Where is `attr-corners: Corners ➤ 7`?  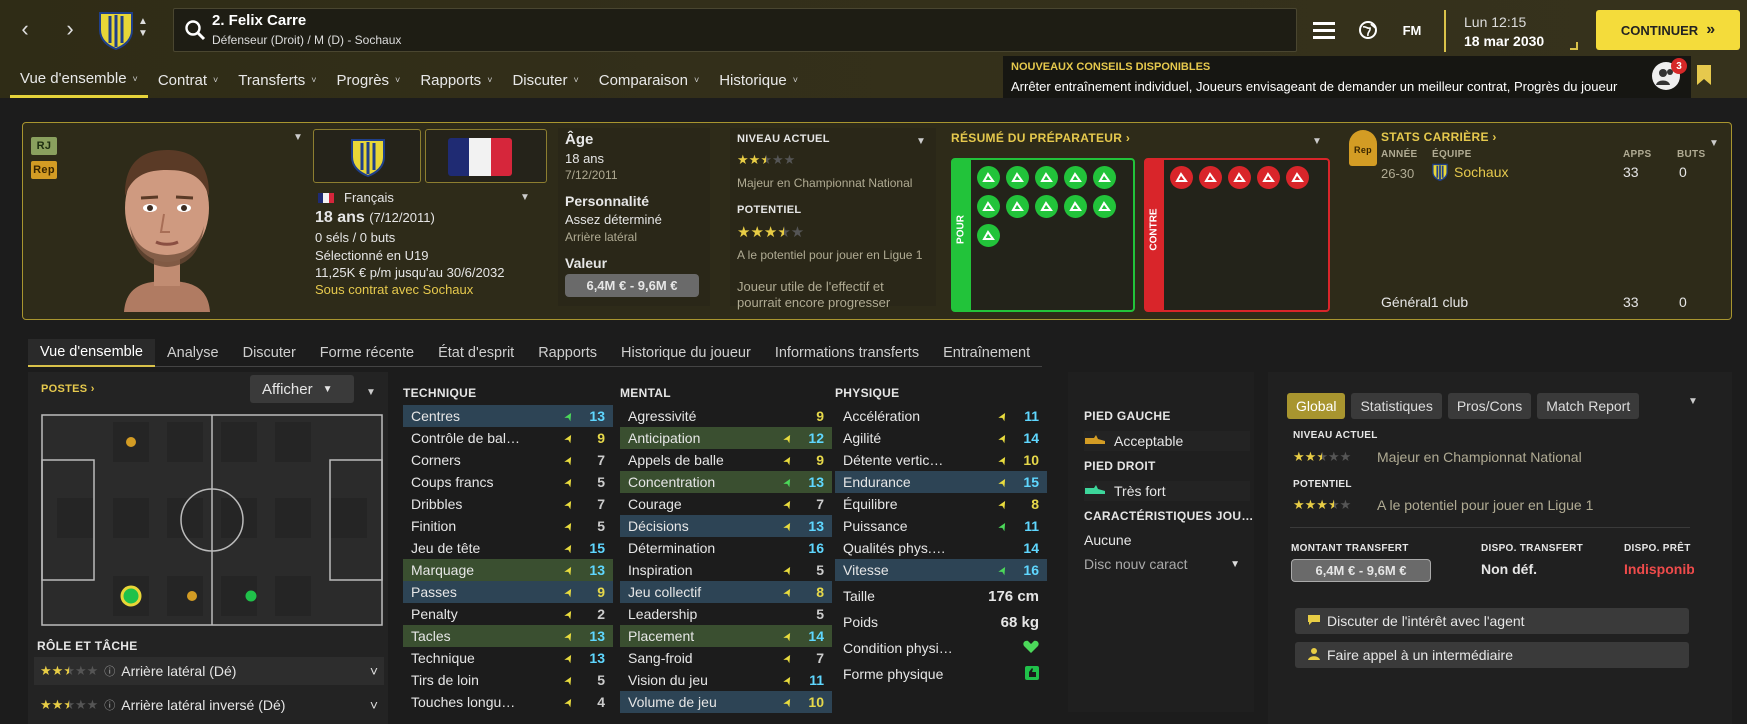
attr-corners: Corners ➤ 7 is located at coordinates (508, 460).